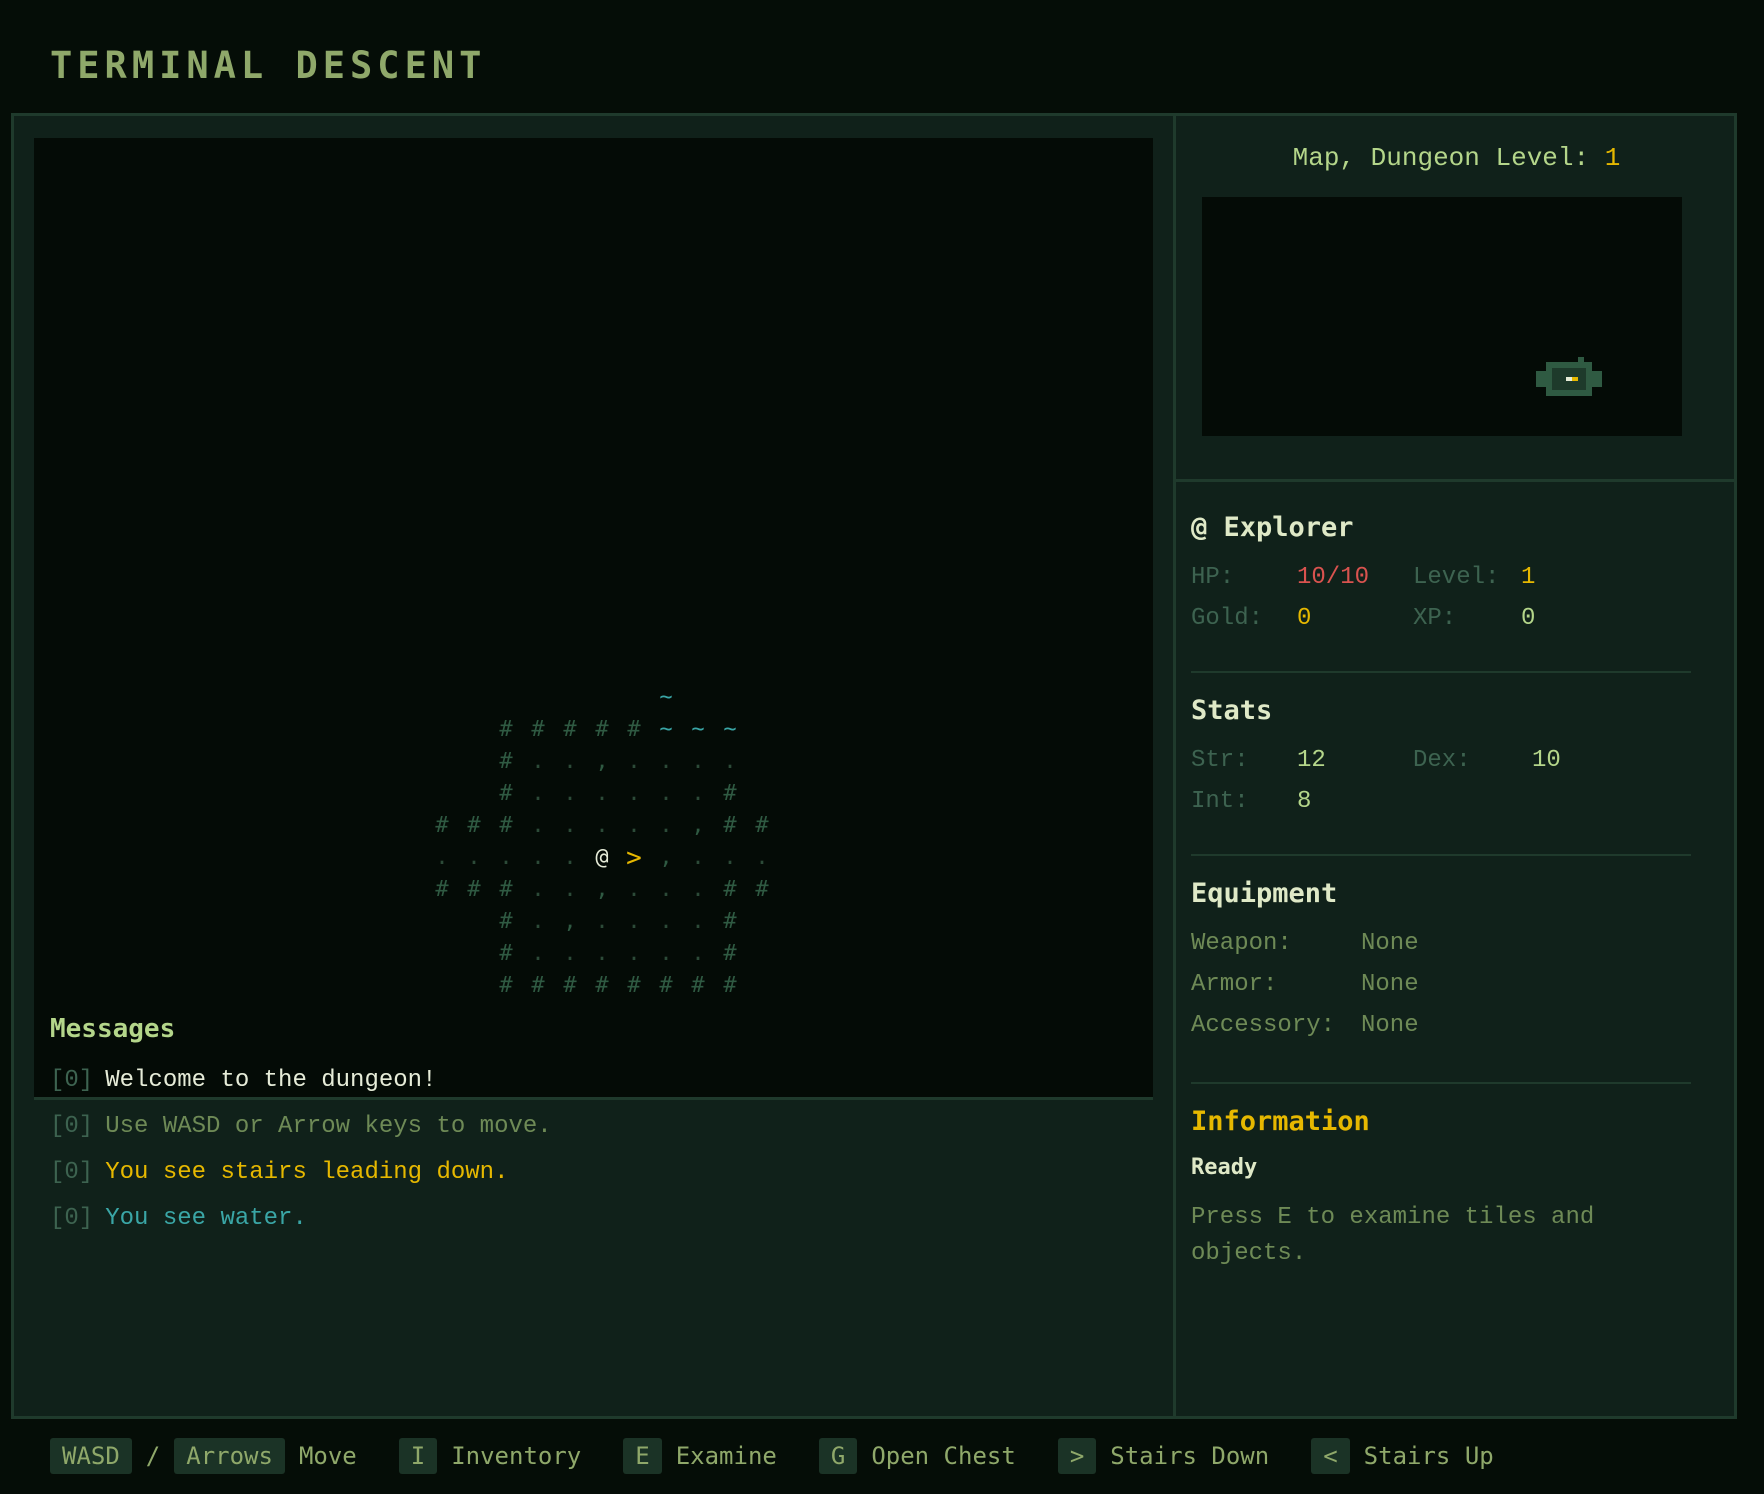  Describe the element at coordinates (602, 857) in the screenshot. I see `tile-player: @` at that location.